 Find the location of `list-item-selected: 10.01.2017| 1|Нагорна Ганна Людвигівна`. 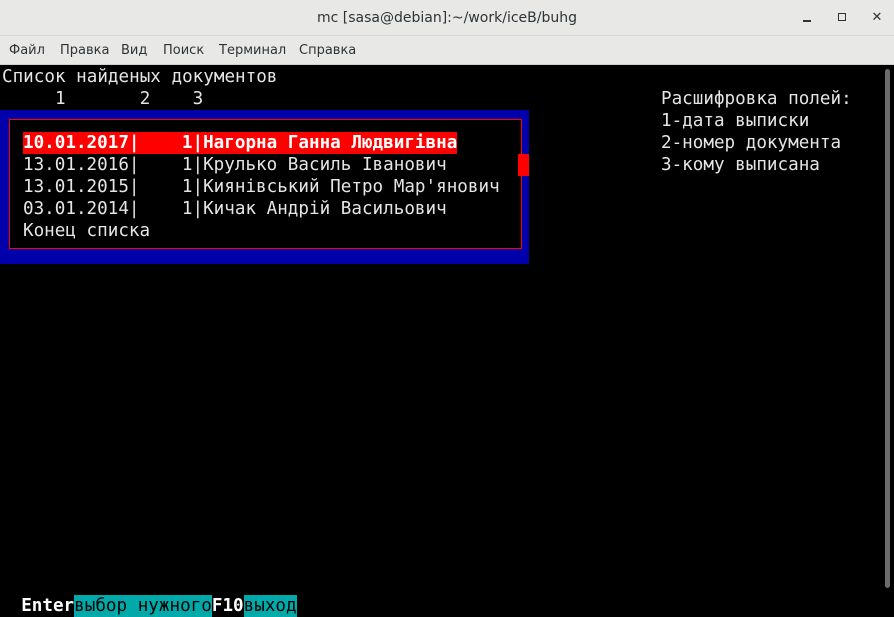

list-item-selected: 10.01.2017| 1|Нагорна Ганна Людвигівна is located at coordinates (240, 143).